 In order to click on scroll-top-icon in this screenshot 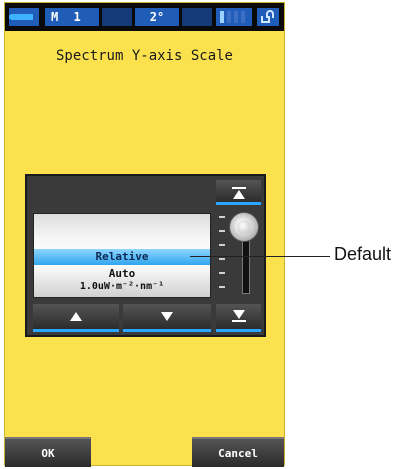, I will do `click(238, 188)`.